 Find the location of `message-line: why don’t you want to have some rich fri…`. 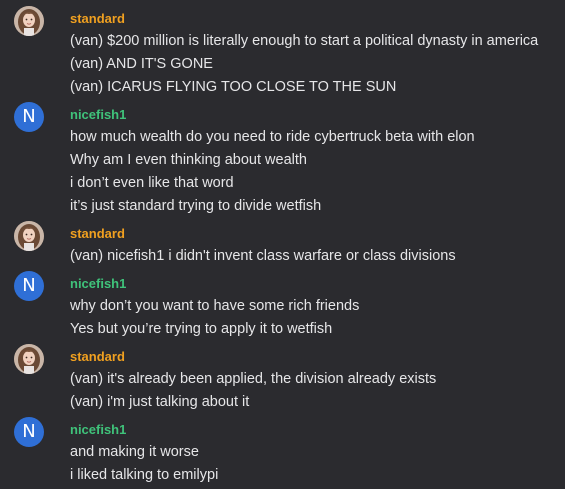

message-line: why don’t you want to have some rich fri… is located at coordinates (215, 306).